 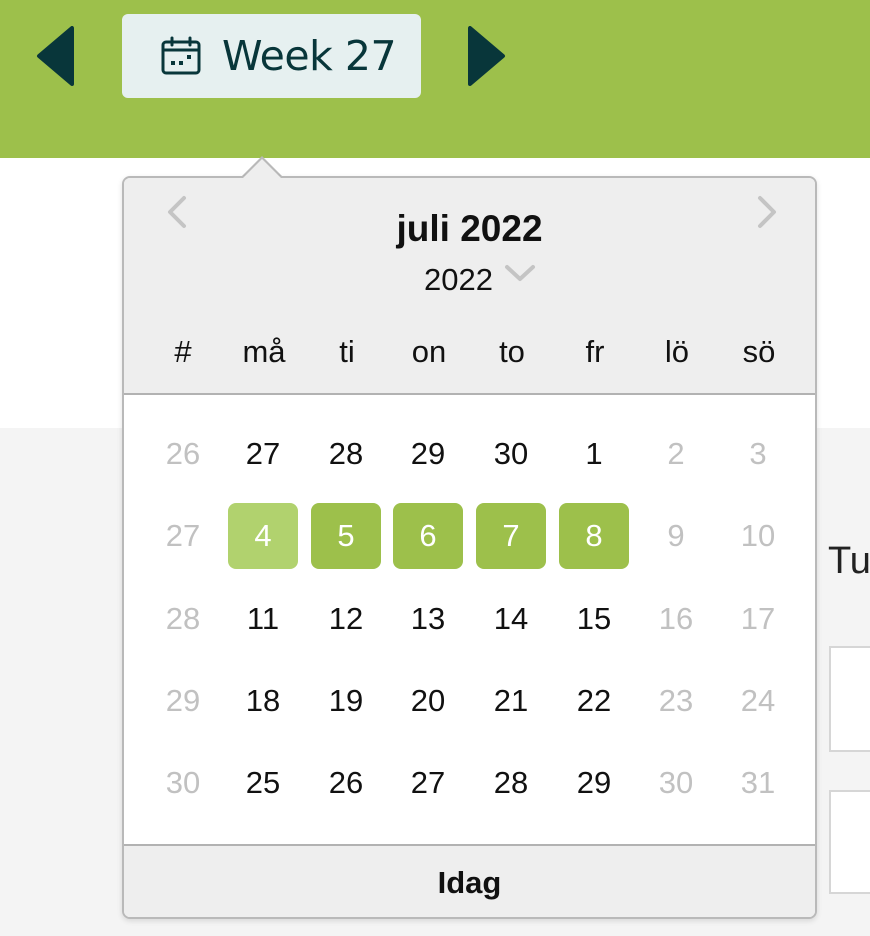 What do you see at coordinates (595, 351) in the screenshot?
I see `weekday-header: fr` at bounding box center [595, 351].